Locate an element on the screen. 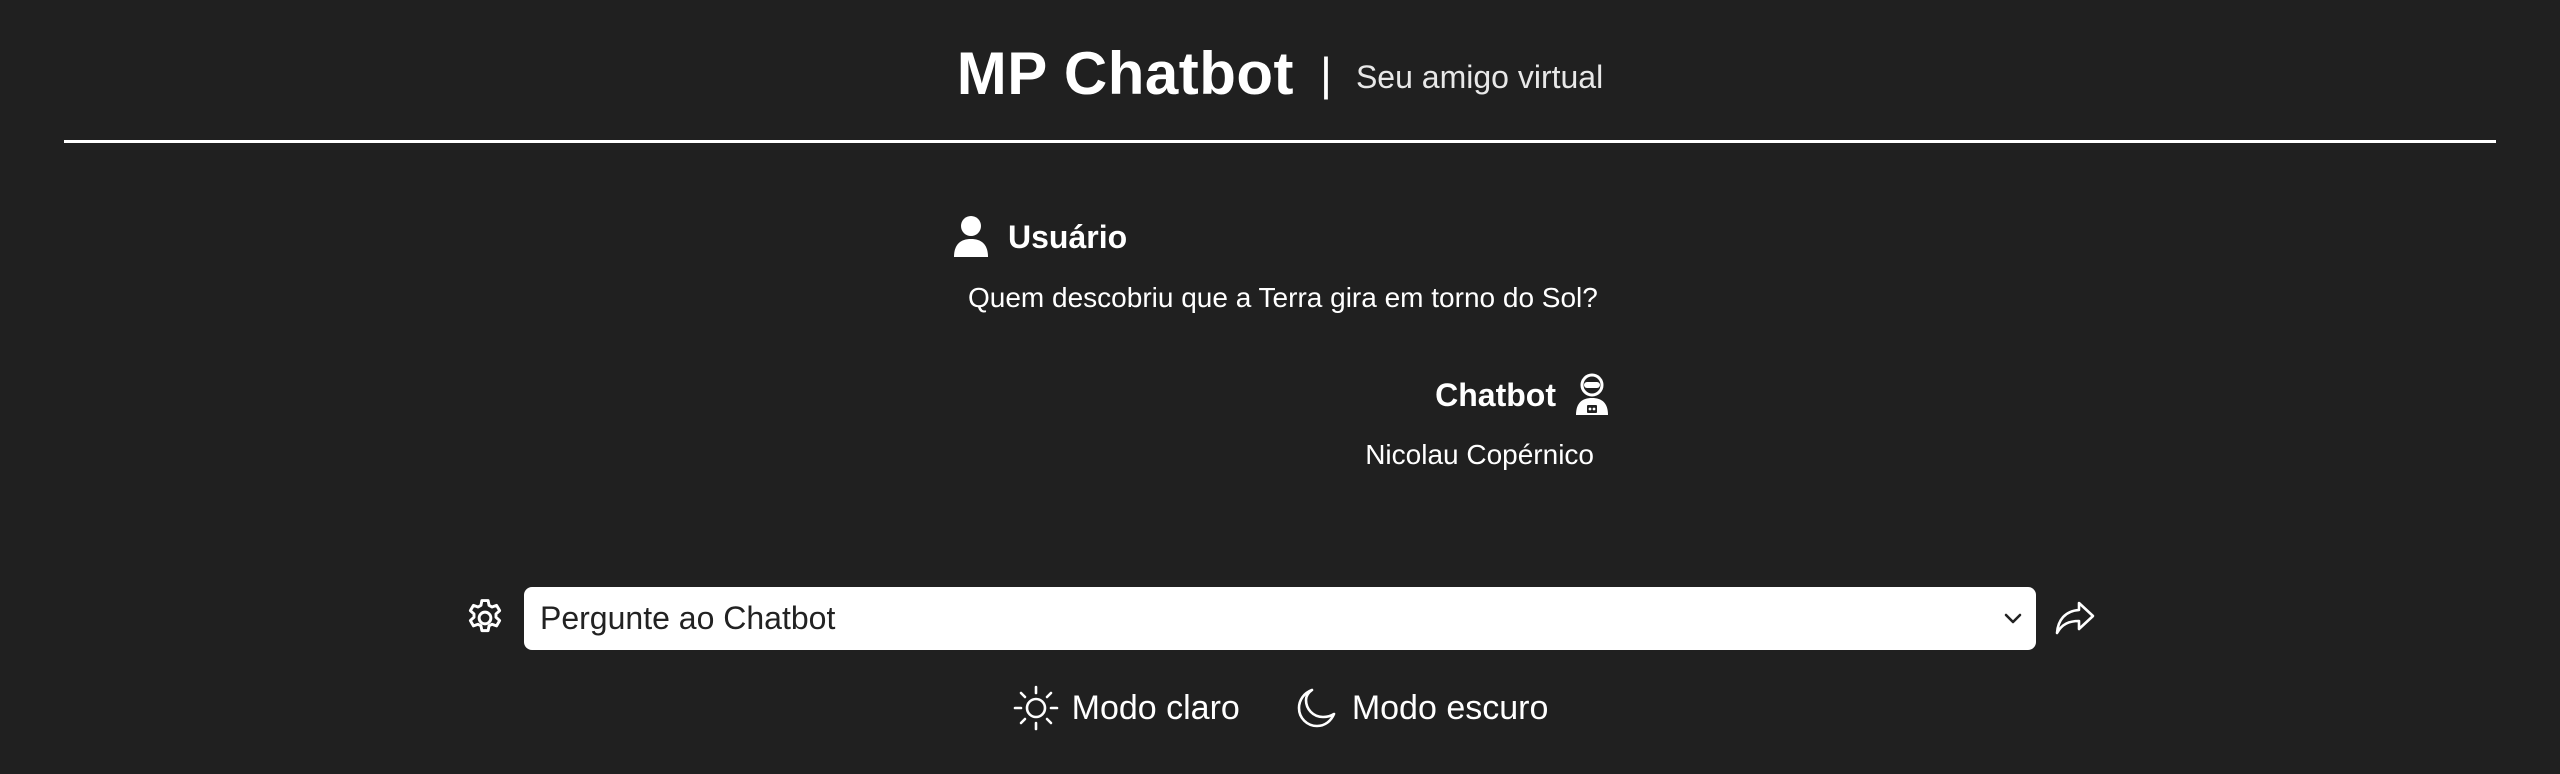 The width and height of the screenshot is (2560, 774). chevron-down-icon is located at coordinates (2013, 618).